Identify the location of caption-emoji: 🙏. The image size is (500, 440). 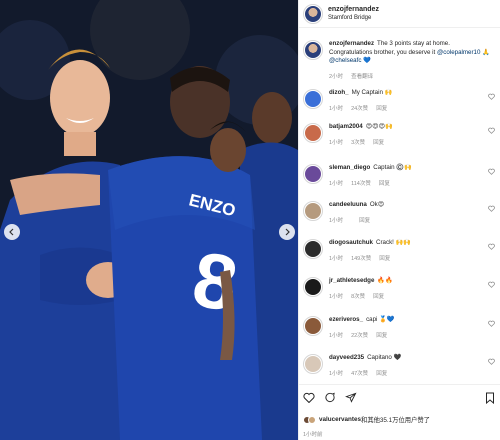
(486, 52).